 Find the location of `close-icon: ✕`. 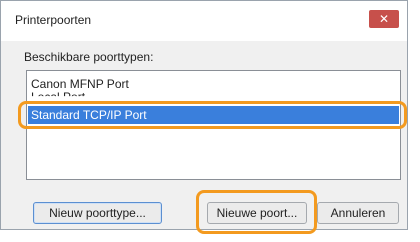

close-icon: ✕ is located at coordinates (384, 19).